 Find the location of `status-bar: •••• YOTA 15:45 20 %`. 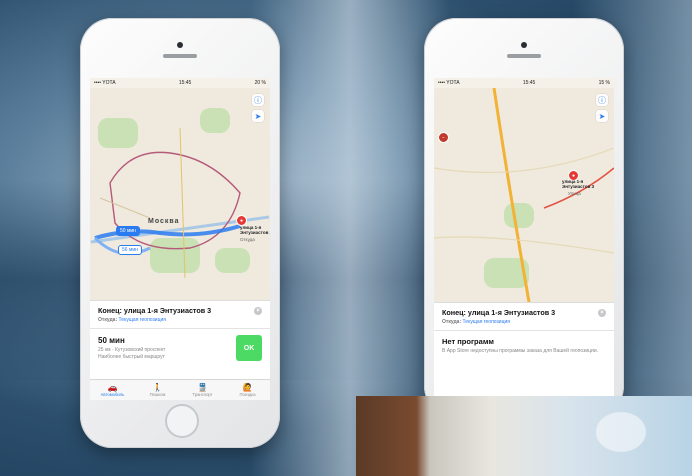

status-bar: •••• YOTA 15:45 20 % is located at coordinates (180, 83).